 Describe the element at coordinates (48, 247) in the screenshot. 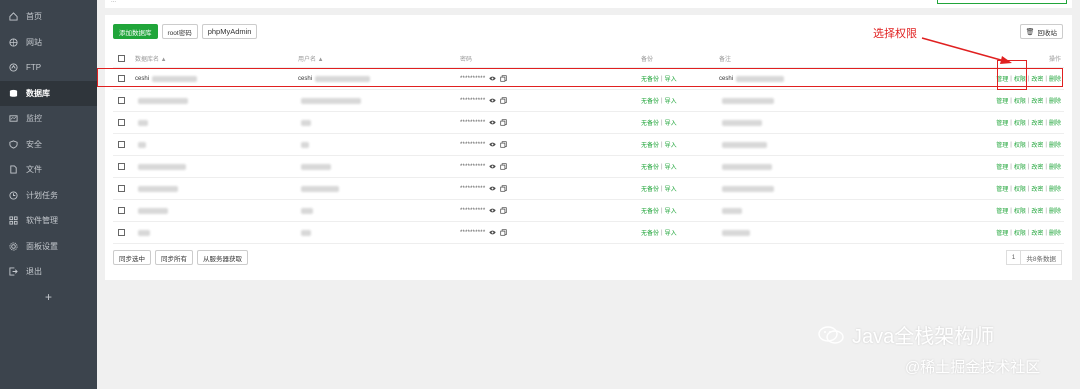

I see `sidebar-item-9: 面板设置` at that location.